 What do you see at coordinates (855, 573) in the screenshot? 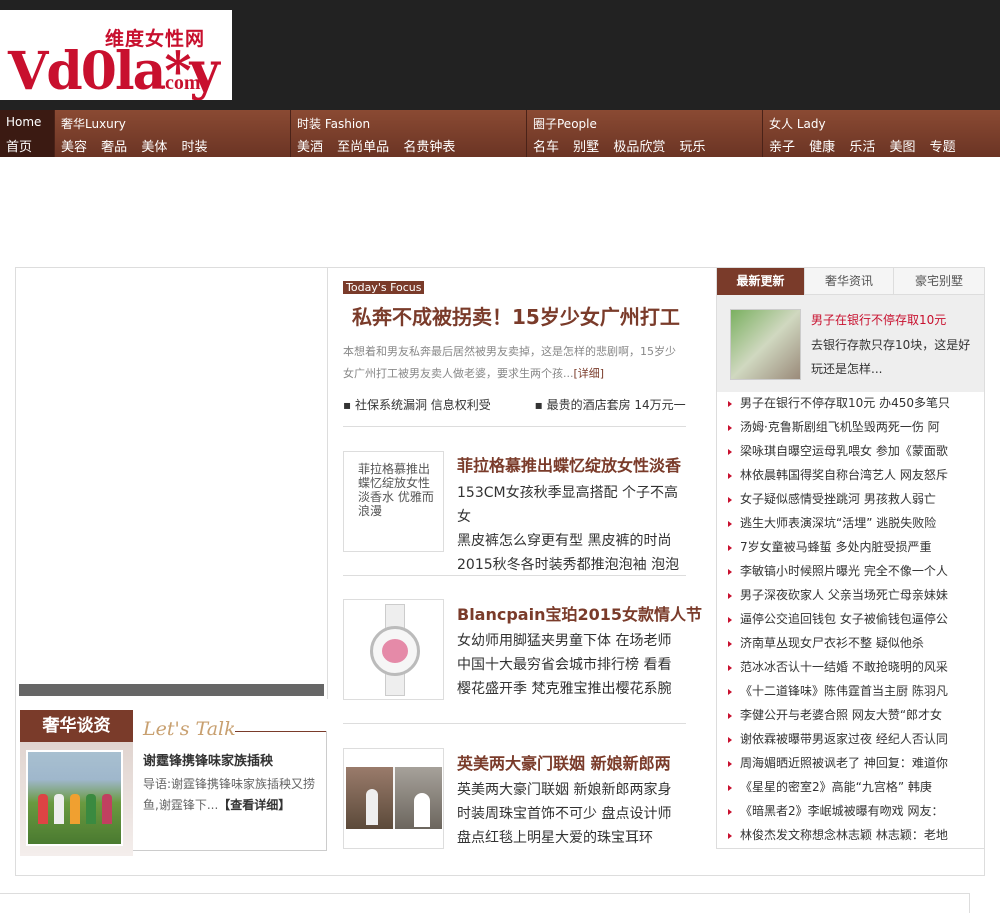
I see `news-item: 李敏镐小时候照片曝光 完全不像一个人` at bounding box center [855, 573].